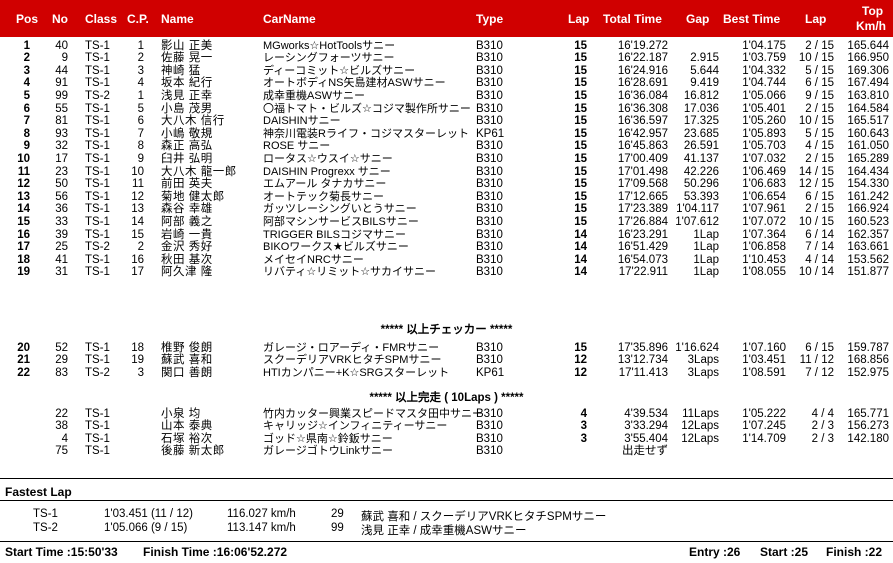 This screenshot has width=893, height=563. What do you see at coordinates (61, 234) in the screenshot?
I see `car-number: 39` at bounding box center [61, 234].